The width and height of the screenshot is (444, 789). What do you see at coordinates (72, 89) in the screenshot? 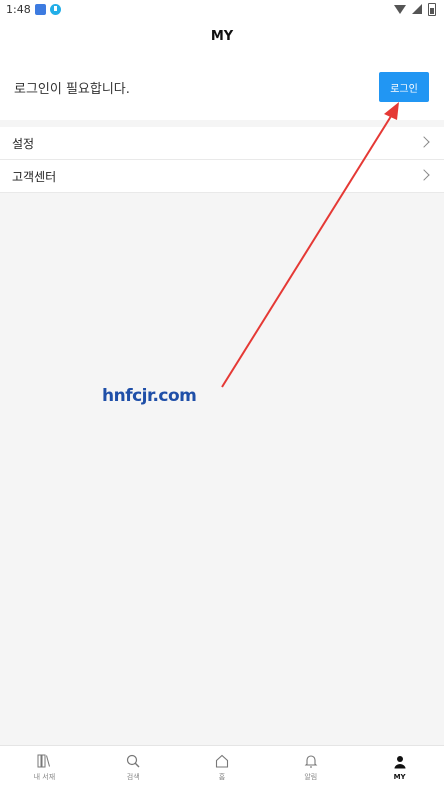
I see `login-required-message: 로그인이 필요합니다.` at bounding box center [72, 89].